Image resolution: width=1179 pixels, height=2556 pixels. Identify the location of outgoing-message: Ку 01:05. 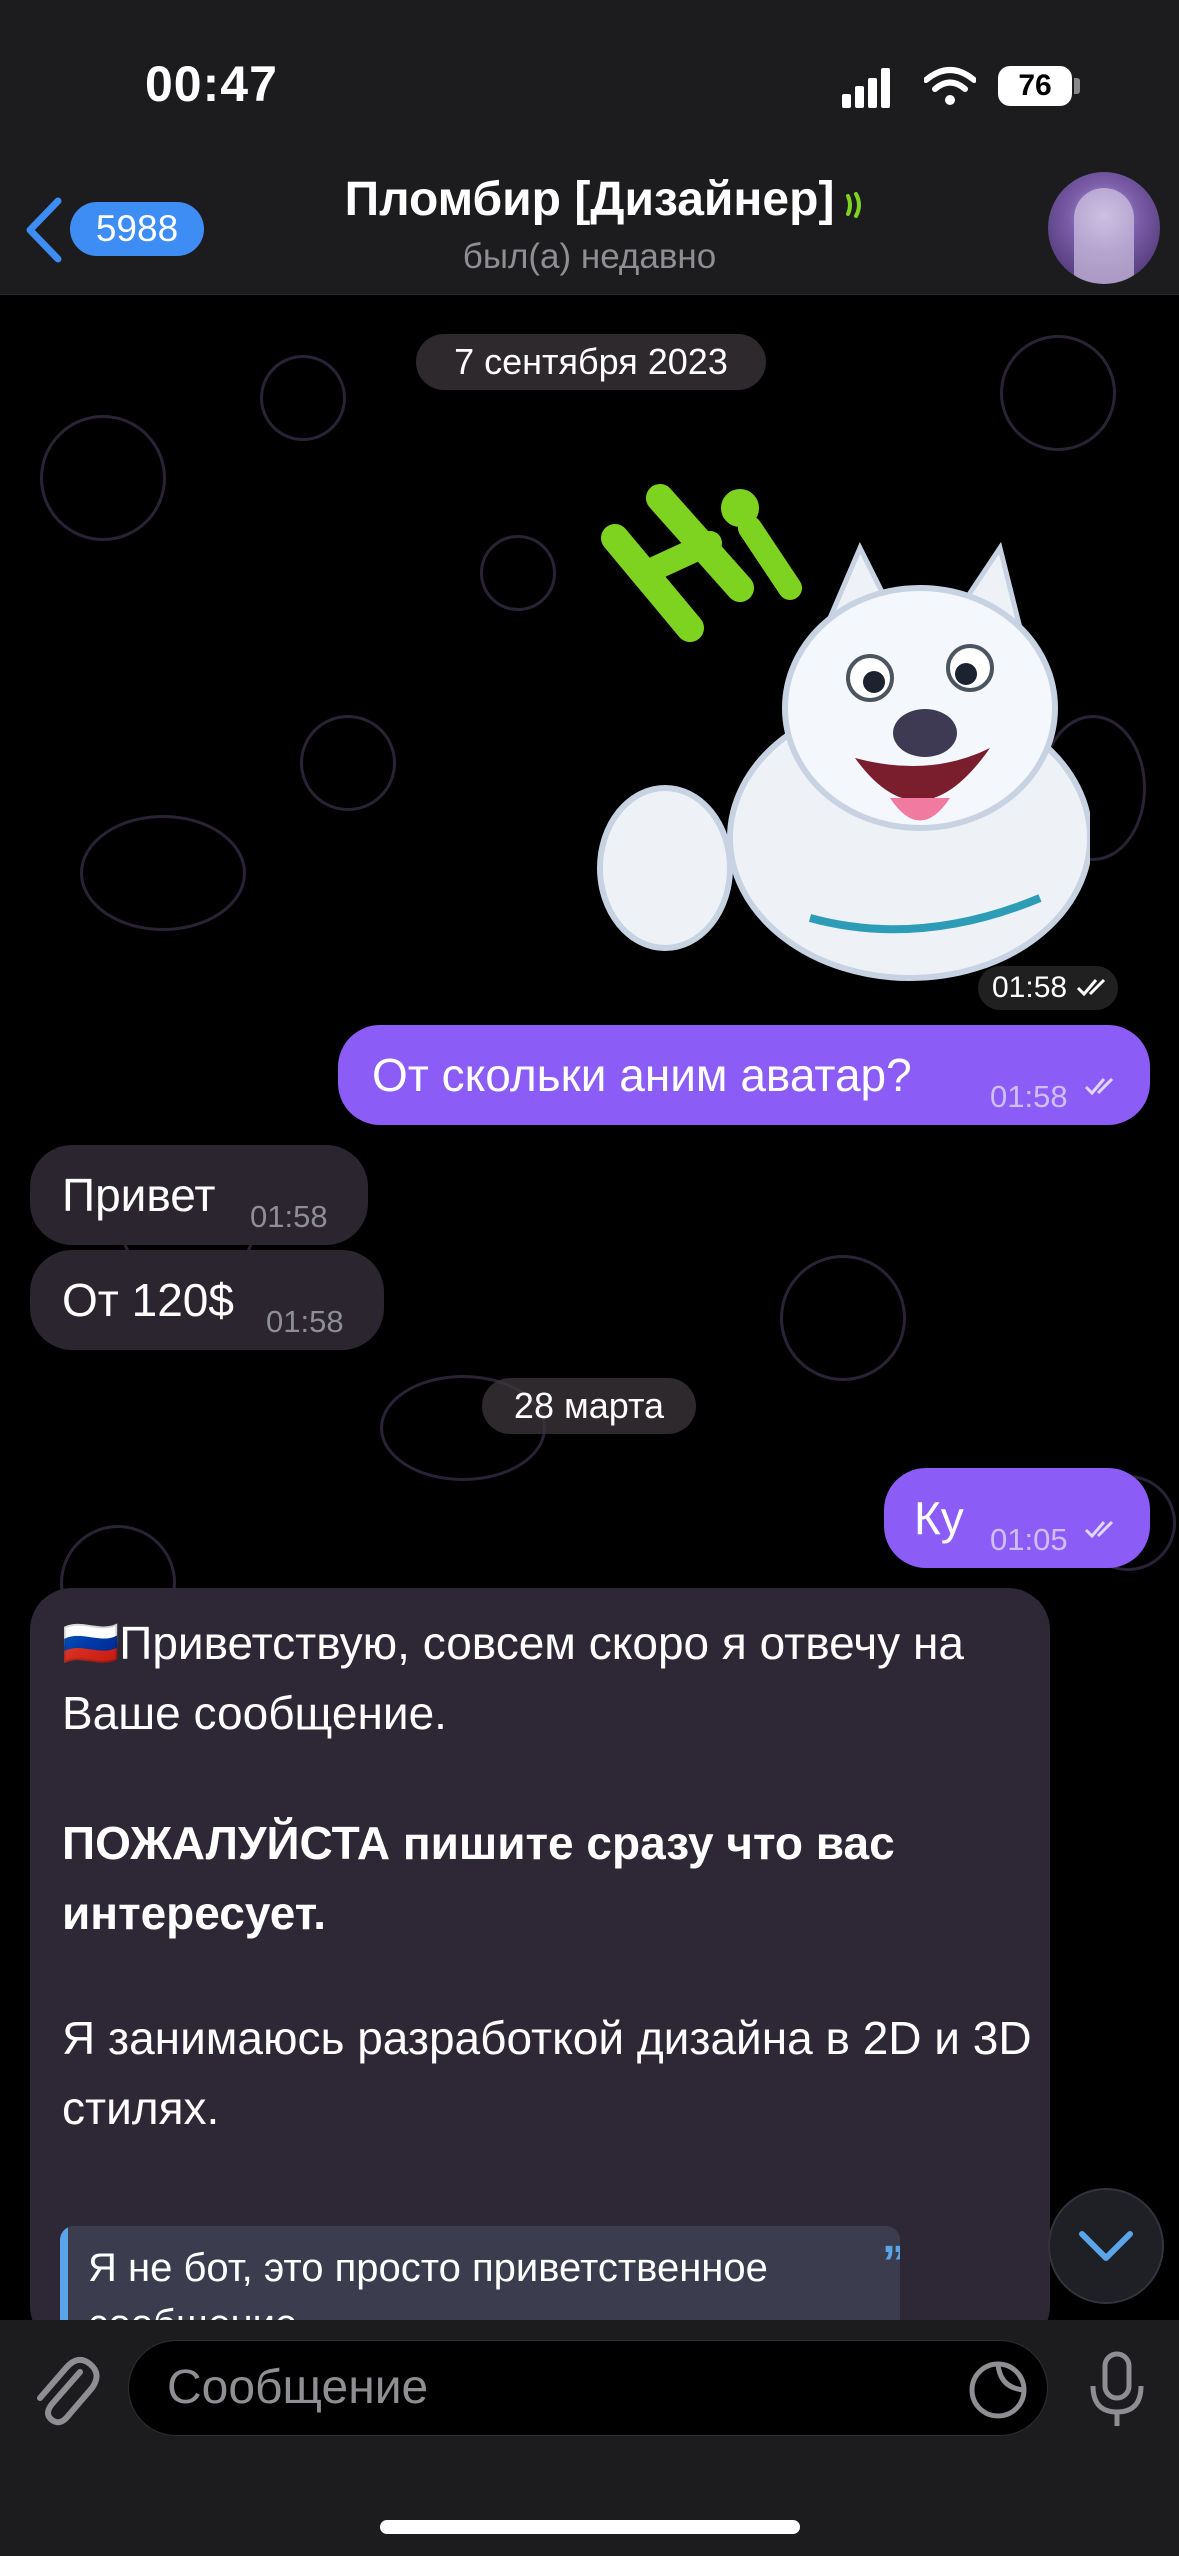
(1017, 1518).